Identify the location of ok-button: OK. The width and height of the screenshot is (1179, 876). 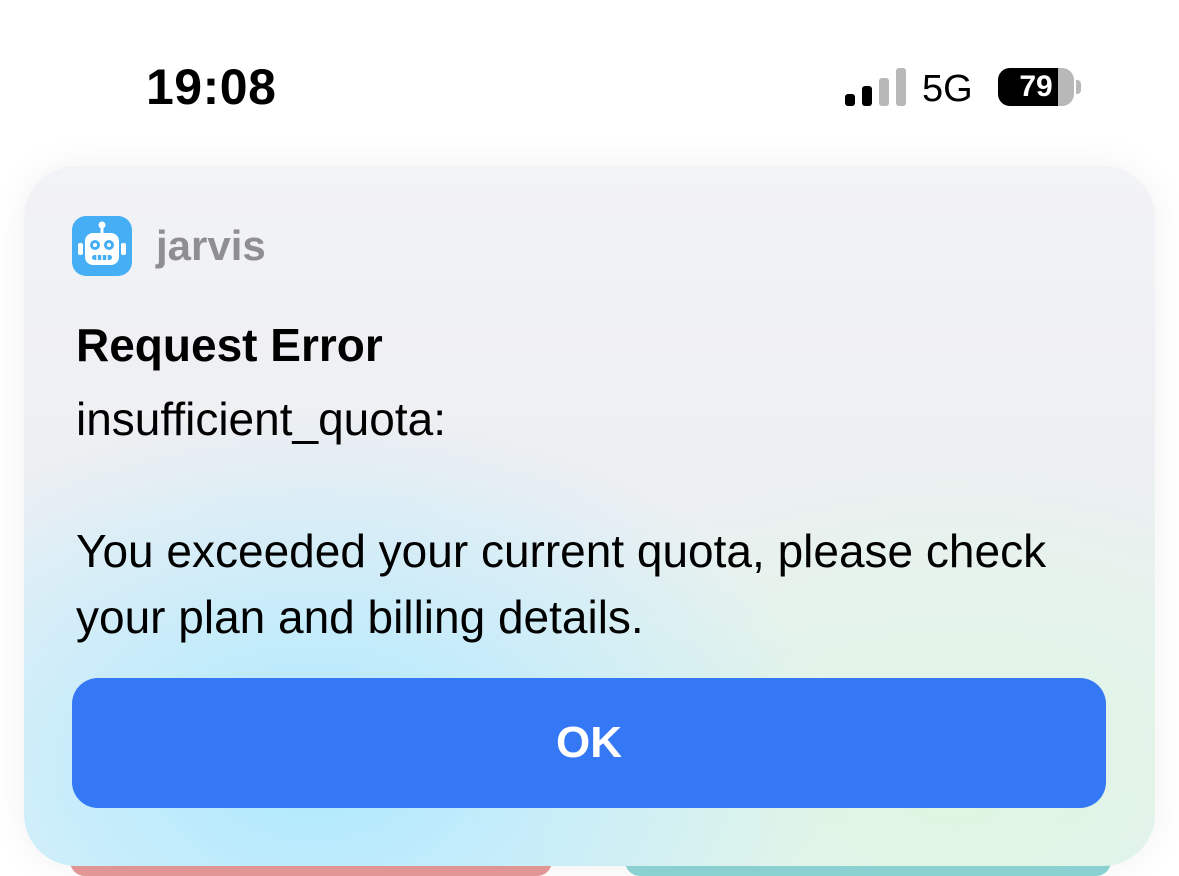
(589, 743).